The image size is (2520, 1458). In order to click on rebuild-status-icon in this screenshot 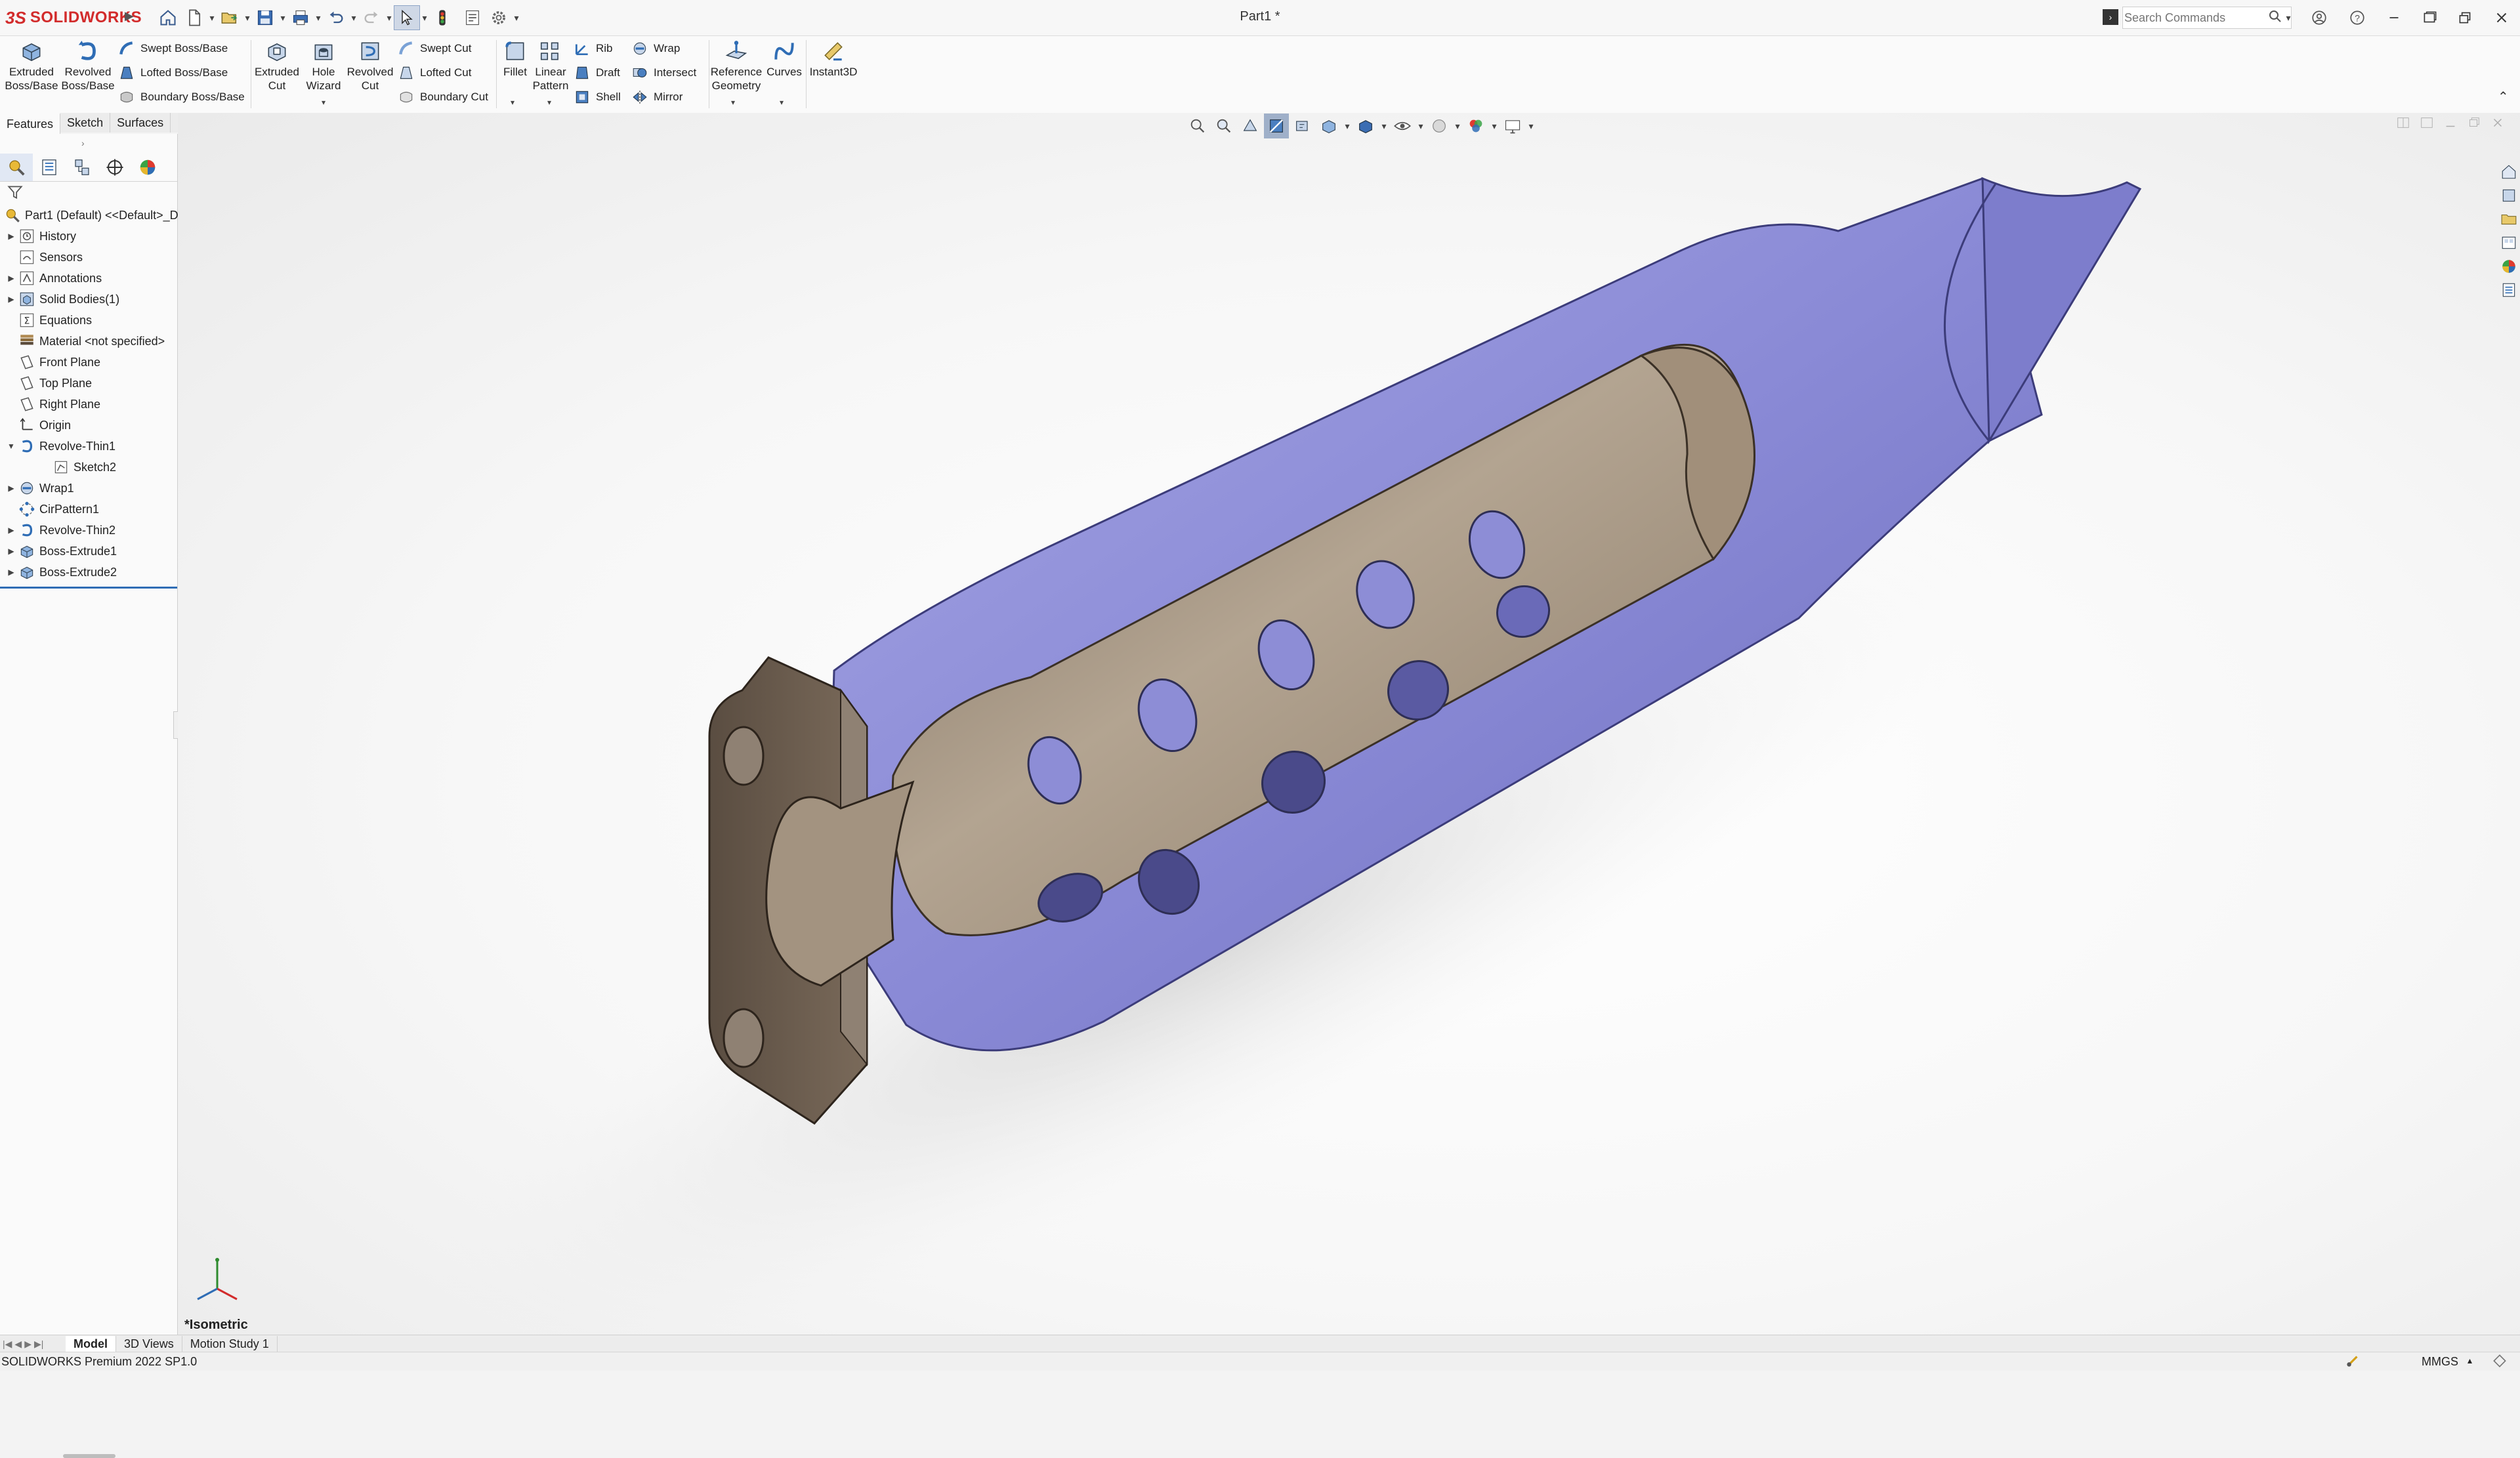, I will do `click(2352, 1362)`.